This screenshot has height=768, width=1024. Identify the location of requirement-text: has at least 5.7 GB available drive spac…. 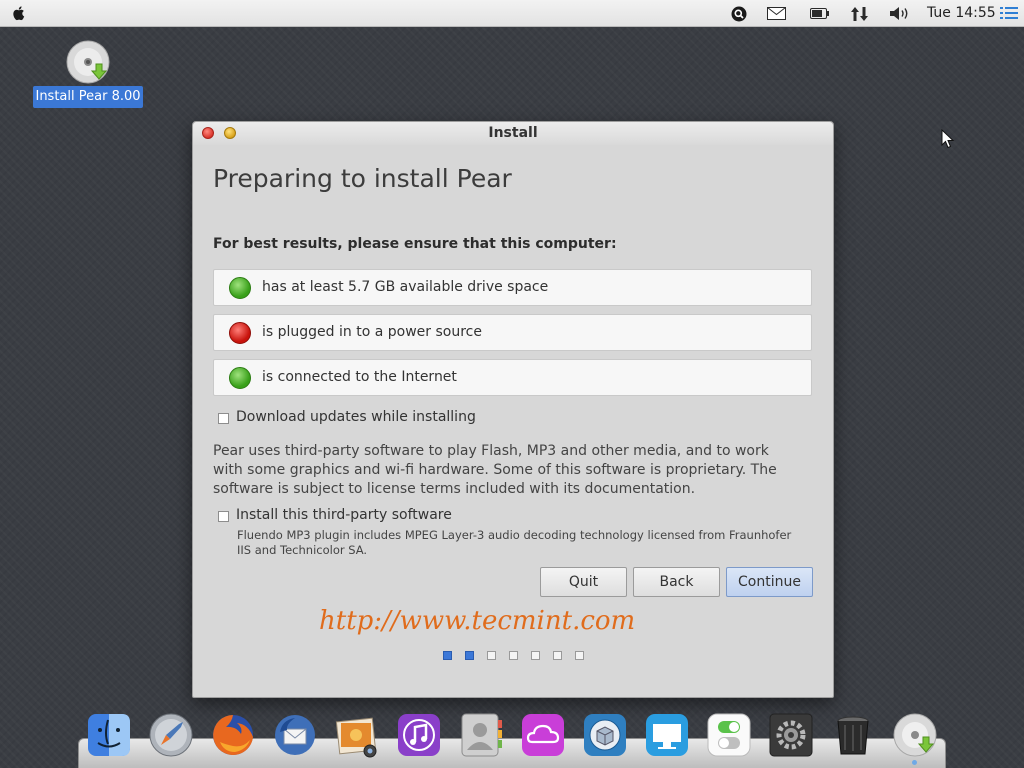
(405, 287).